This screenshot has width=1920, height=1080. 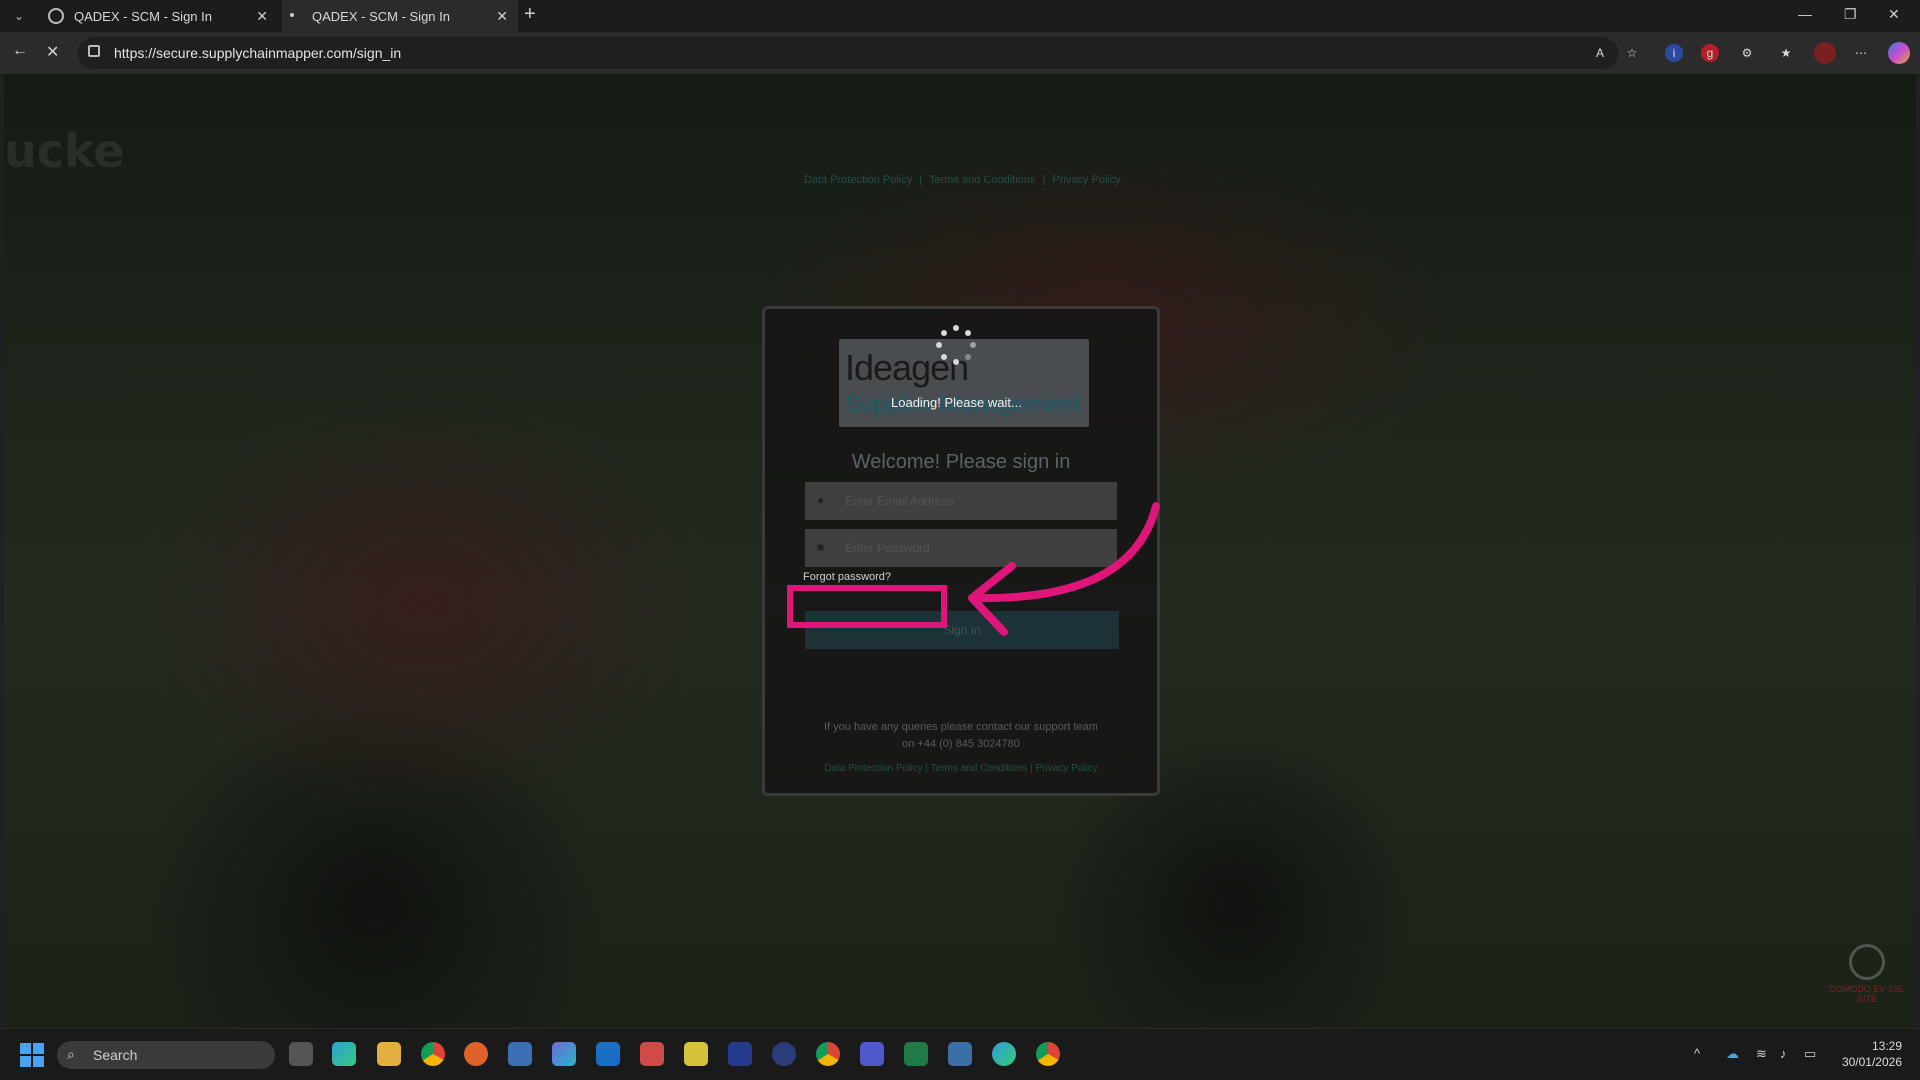 I want to click on word-app-icon, so click(x=740, y=1054).